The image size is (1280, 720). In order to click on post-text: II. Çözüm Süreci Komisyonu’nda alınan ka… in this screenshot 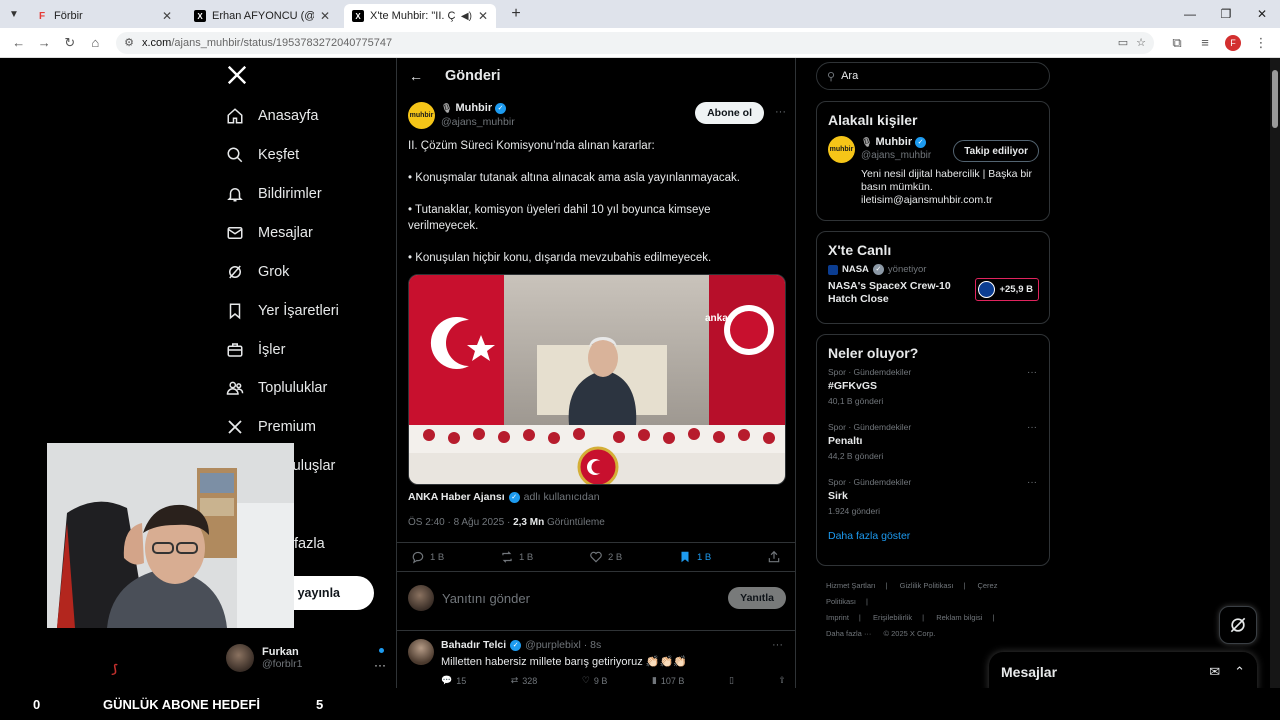, I will do `click(596, 210)`.